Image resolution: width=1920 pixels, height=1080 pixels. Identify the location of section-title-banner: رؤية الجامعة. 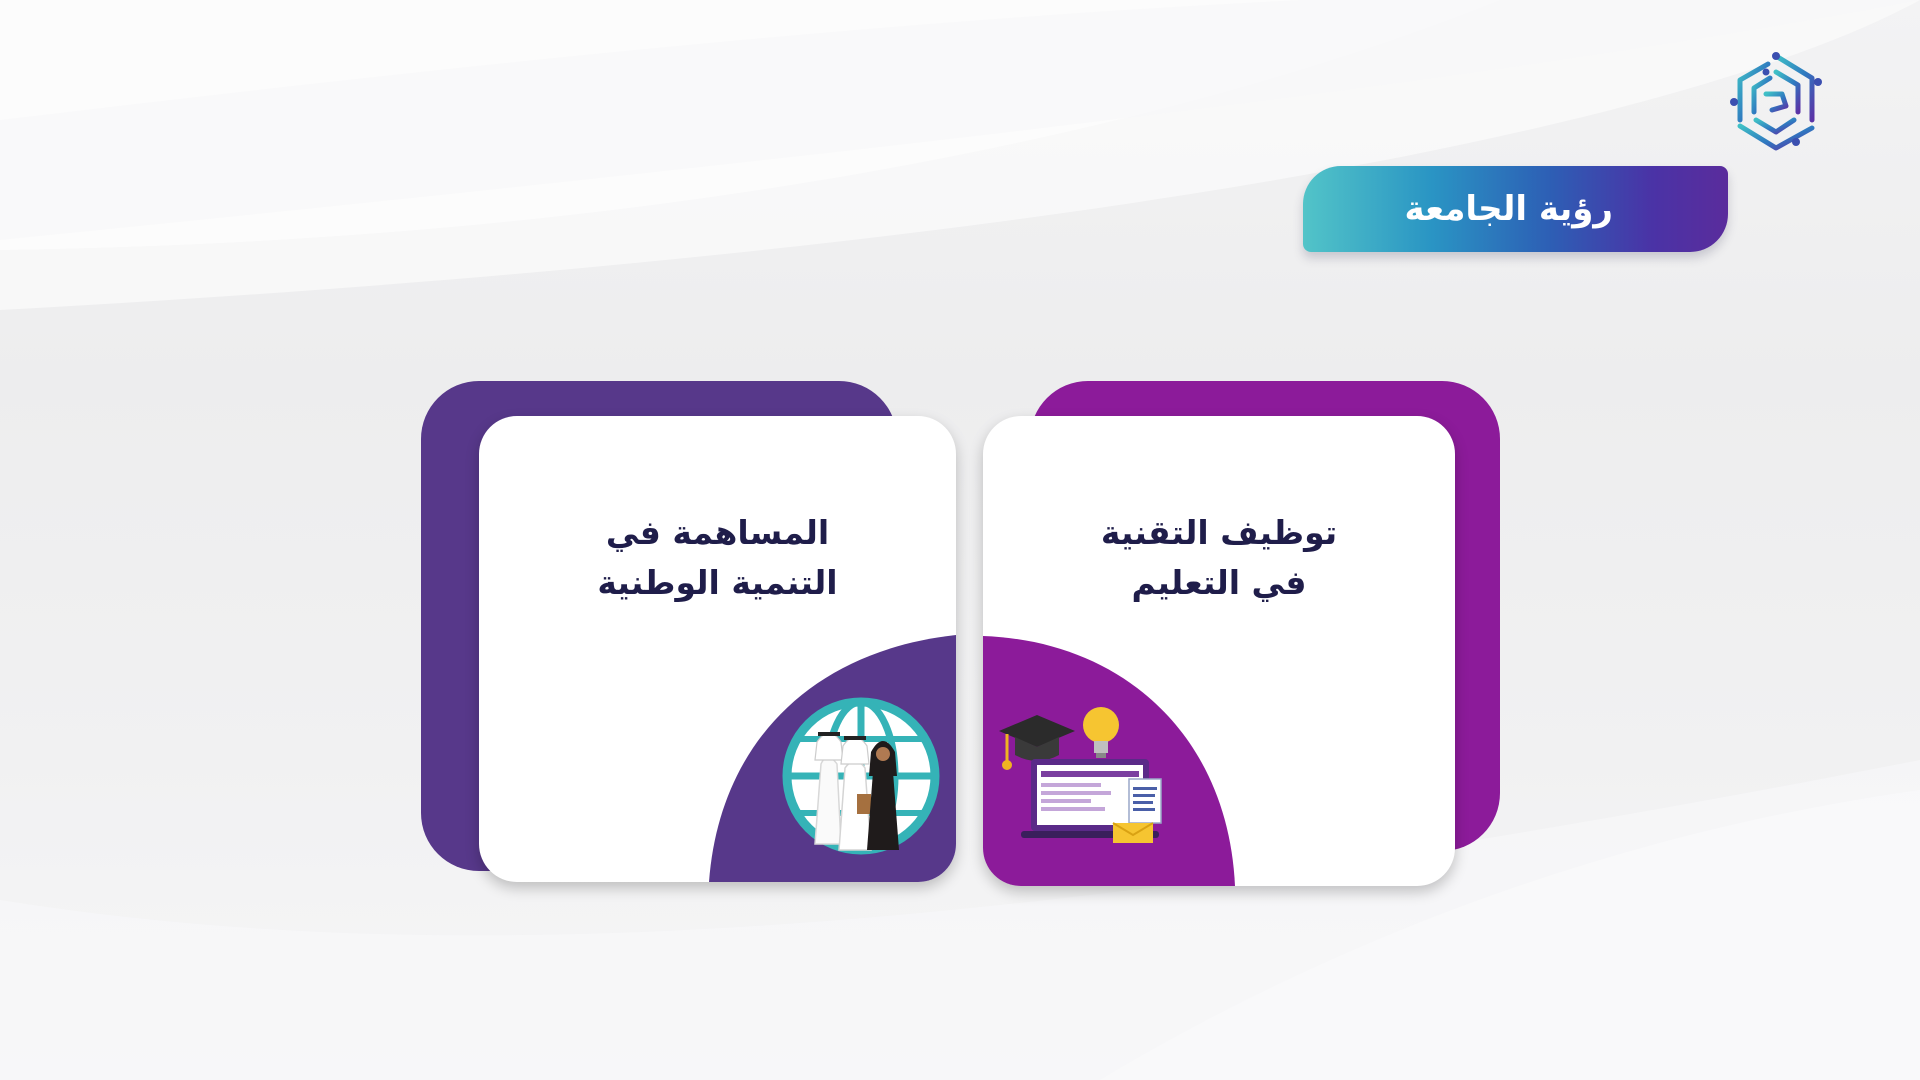
(1515, 209).